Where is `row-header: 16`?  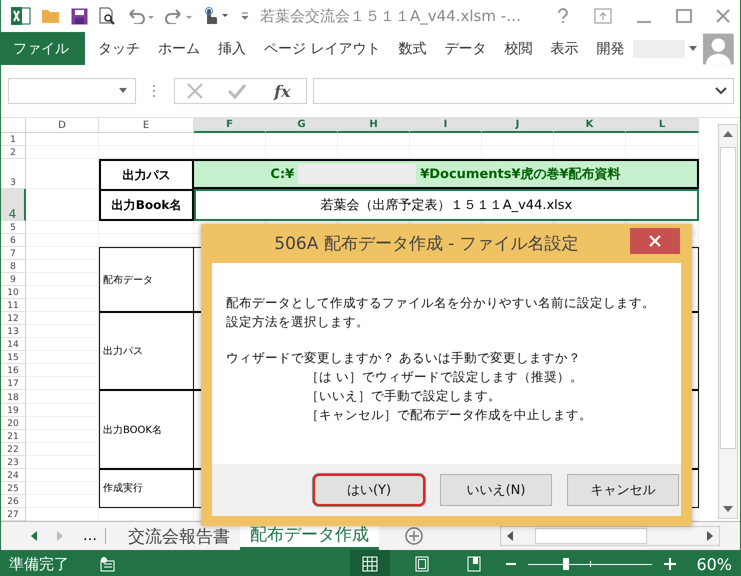 row-header: 16 is located at coordinates (13, 371).